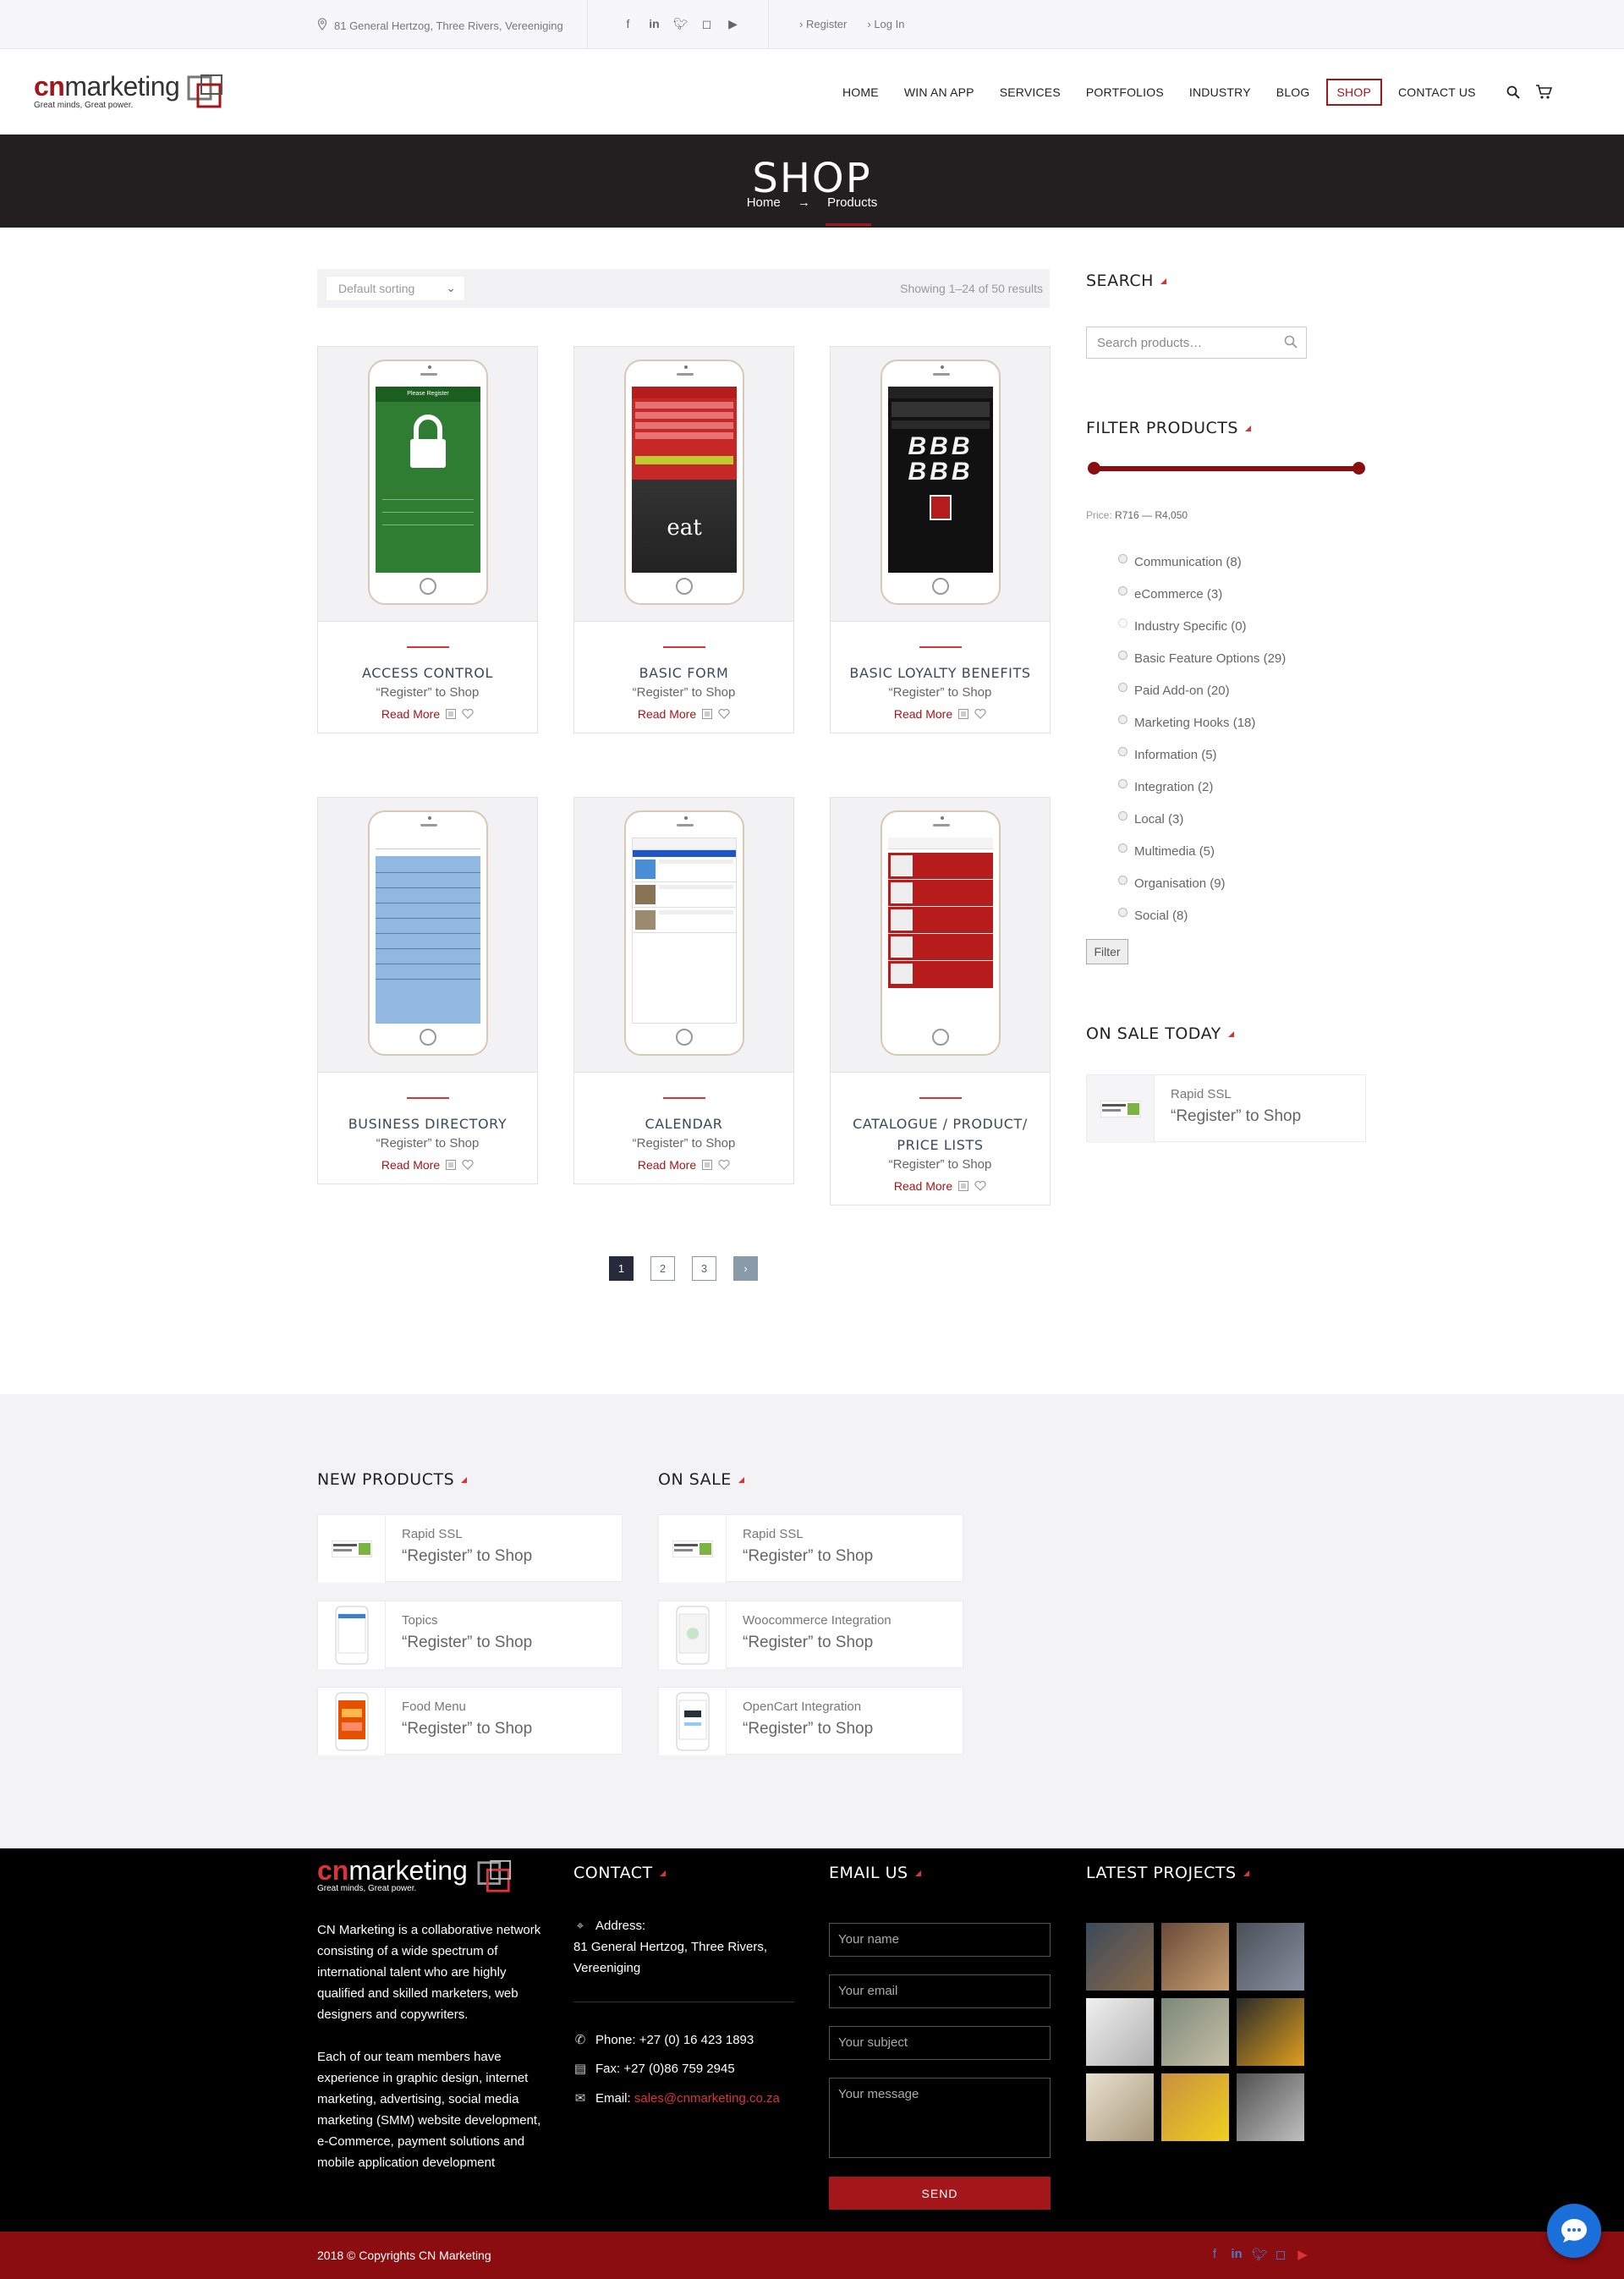 Image resolution: width=1624 pixels, height=2279 pixels. I want to click on footer-logo: cnmarketing Great minds, Great power., so click(420, 1875).